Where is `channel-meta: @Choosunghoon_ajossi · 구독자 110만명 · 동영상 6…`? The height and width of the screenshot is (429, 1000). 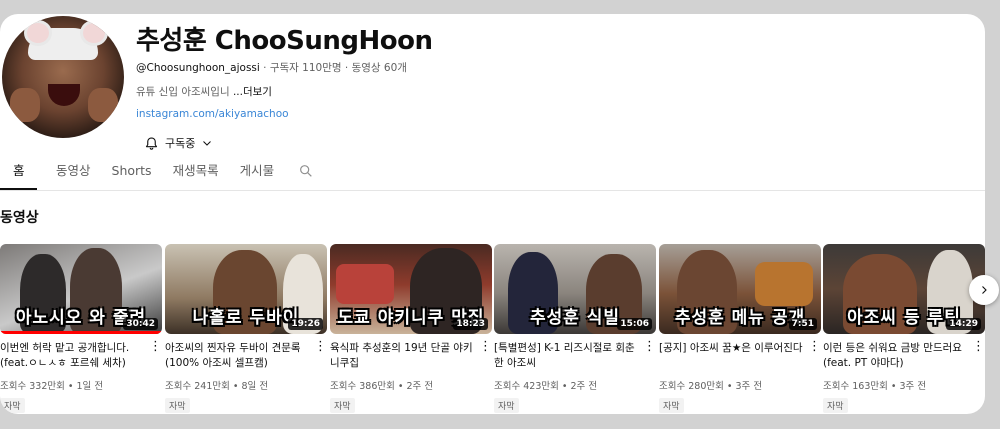
channel-meta: @Choosunghoon_ajossi · 구독자 110만명 · 동영상 6… is located at coordinates (271, 67).